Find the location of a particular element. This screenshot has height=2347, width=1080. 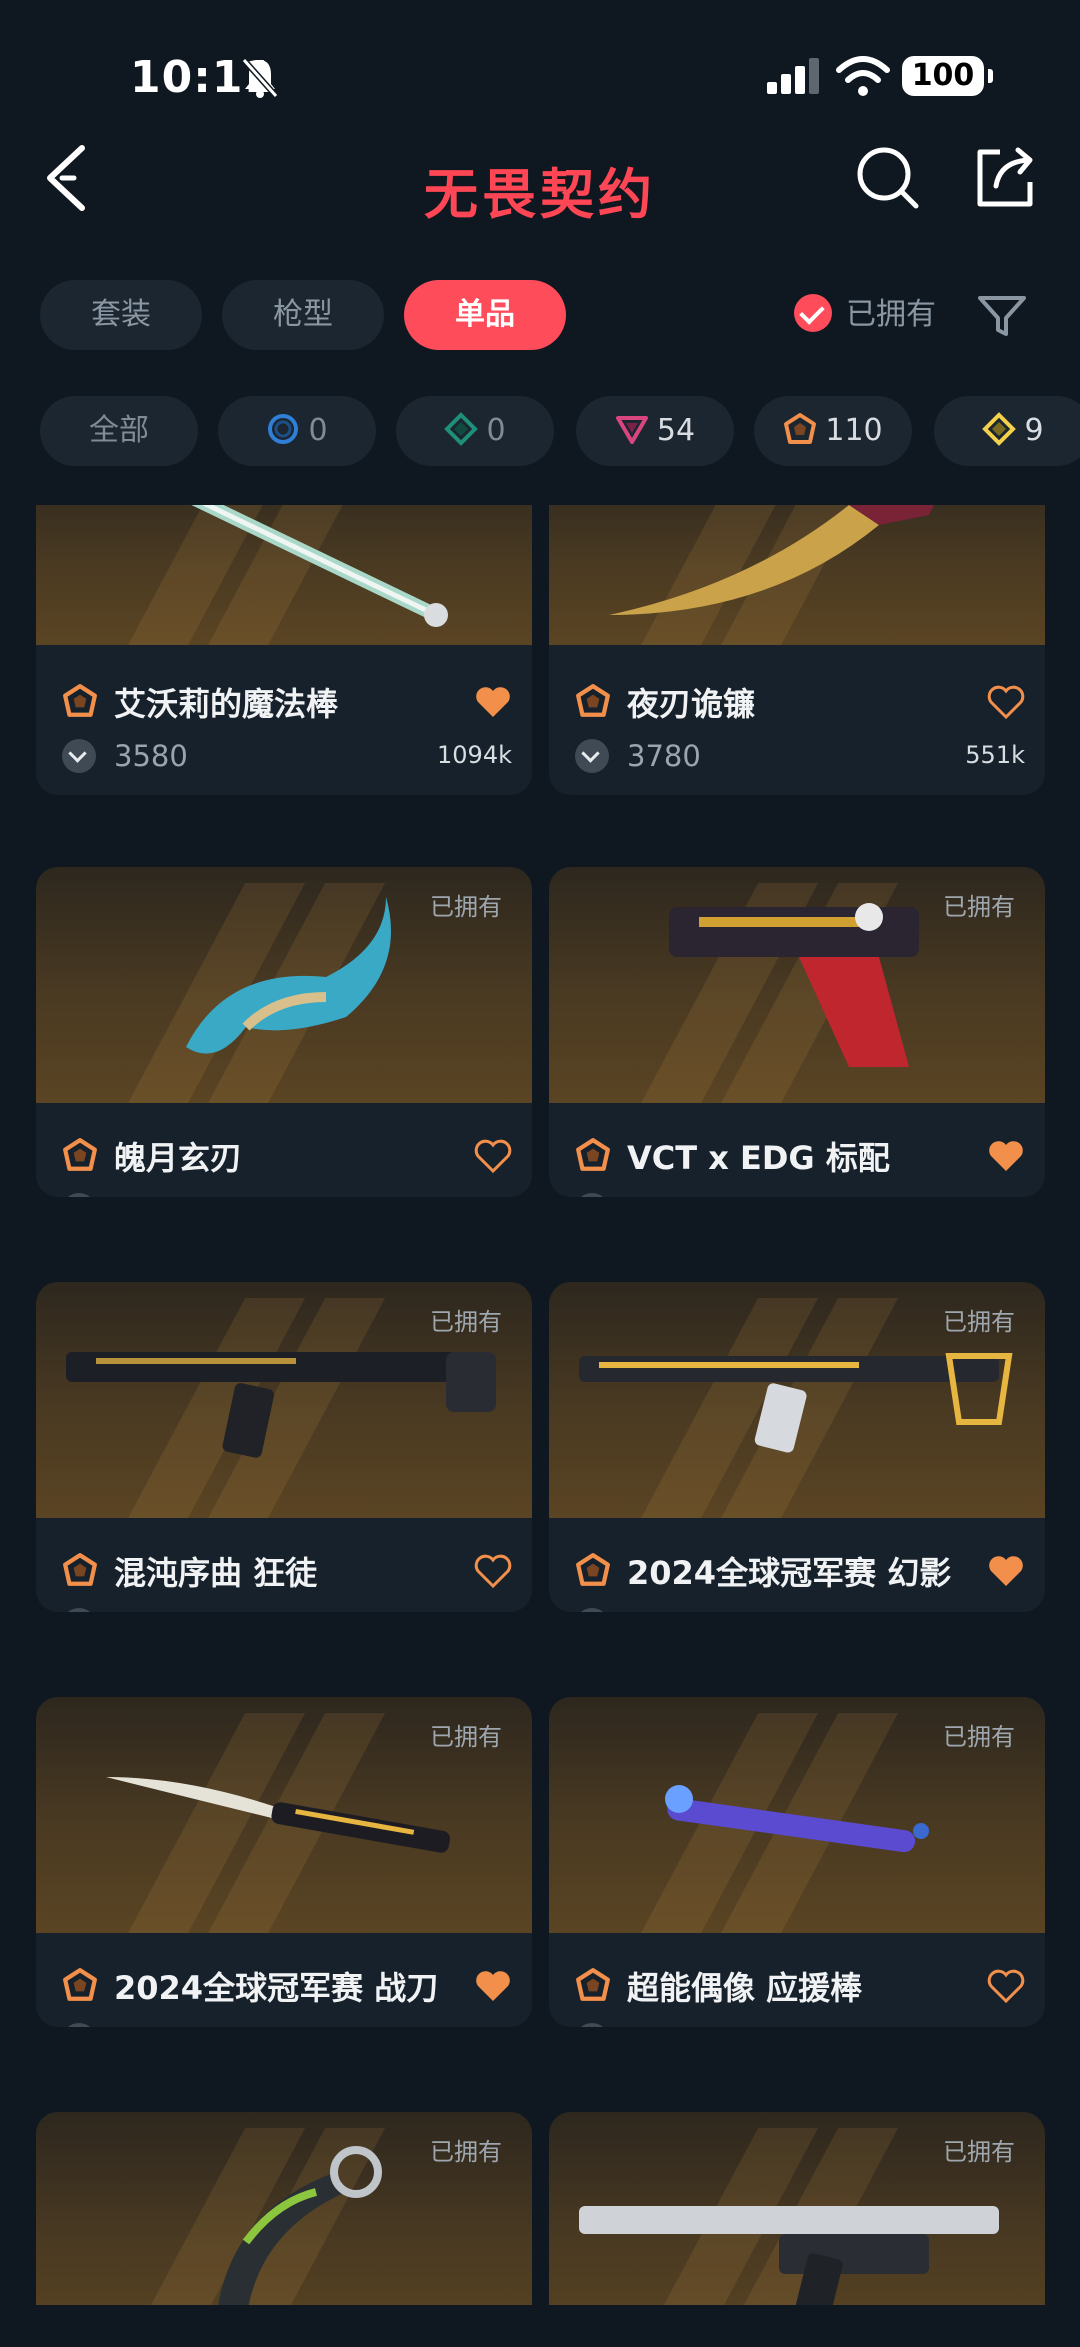

chip-exclusive-tier: 110 is located at coordinates (833, 431).